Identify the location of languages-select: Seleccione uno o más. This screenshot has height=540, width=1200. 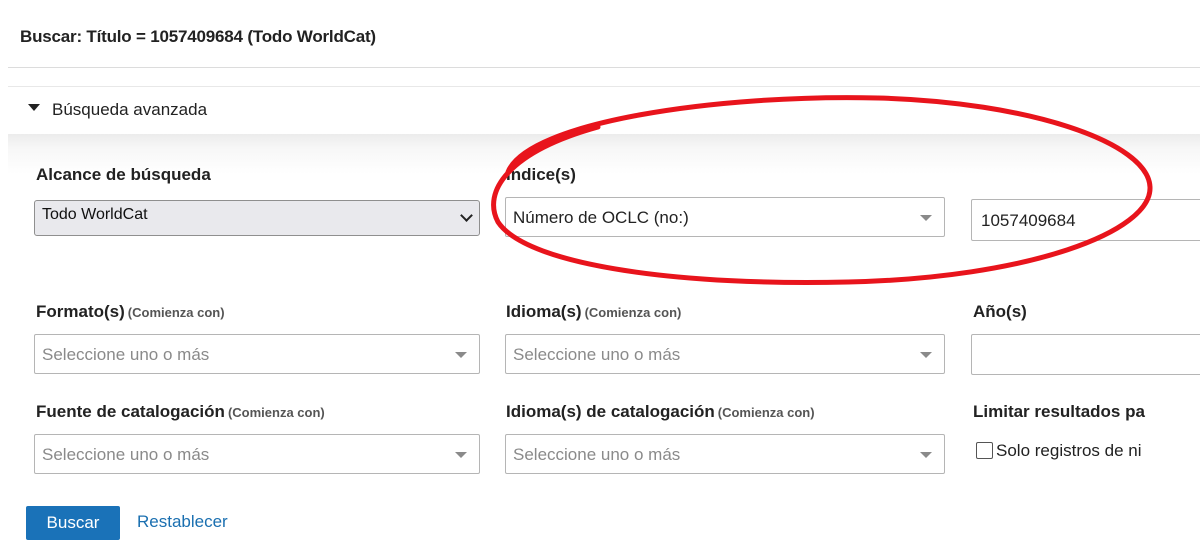
(725, 354).